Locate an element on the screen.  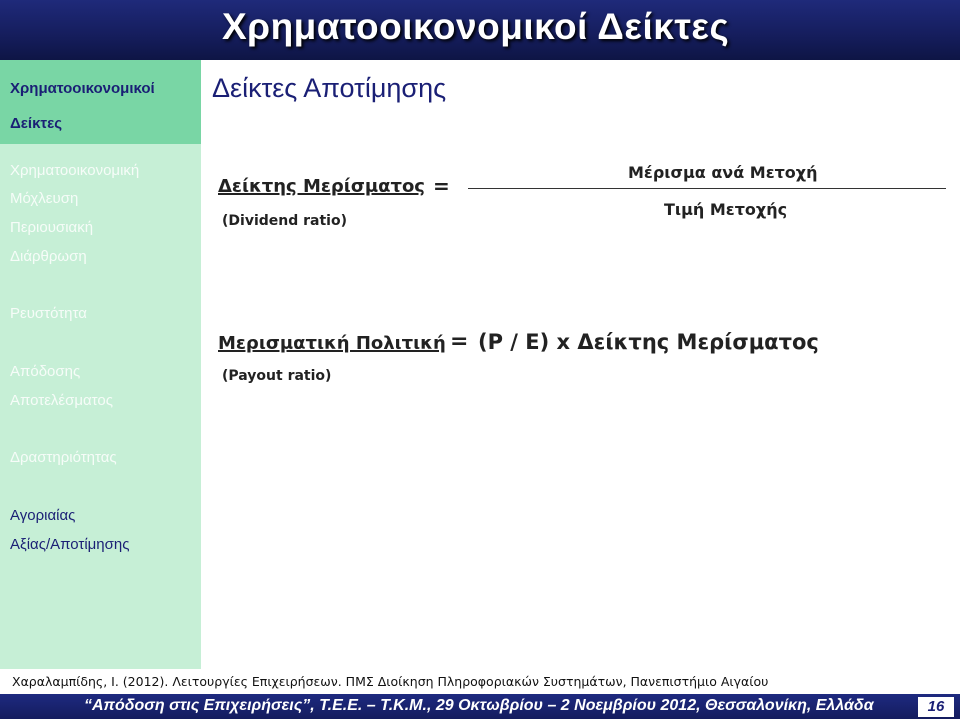
payout-ratio-english: (Payout ratio) is located at coordinates (277, 376).